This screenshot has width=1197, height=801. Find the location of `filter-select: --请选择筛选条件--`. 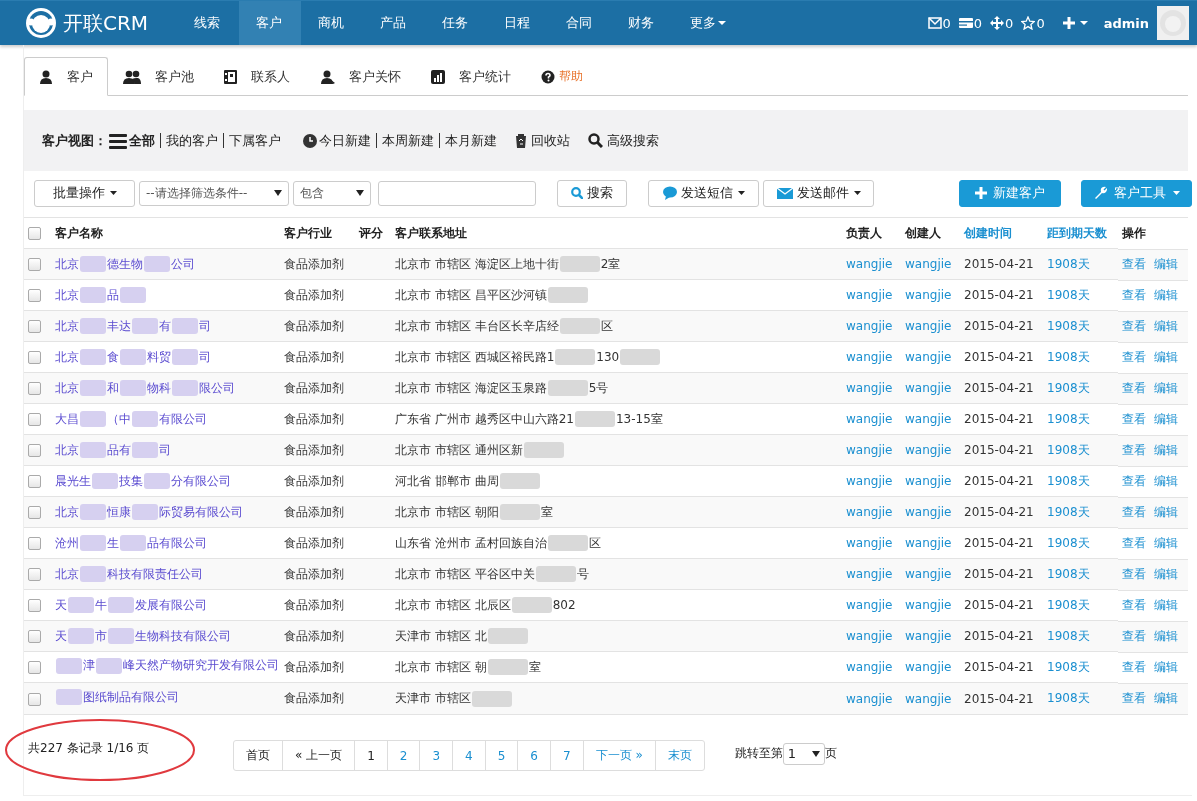

filter-select: --请选择筛选条件-- is located at coordinates (214, 193).